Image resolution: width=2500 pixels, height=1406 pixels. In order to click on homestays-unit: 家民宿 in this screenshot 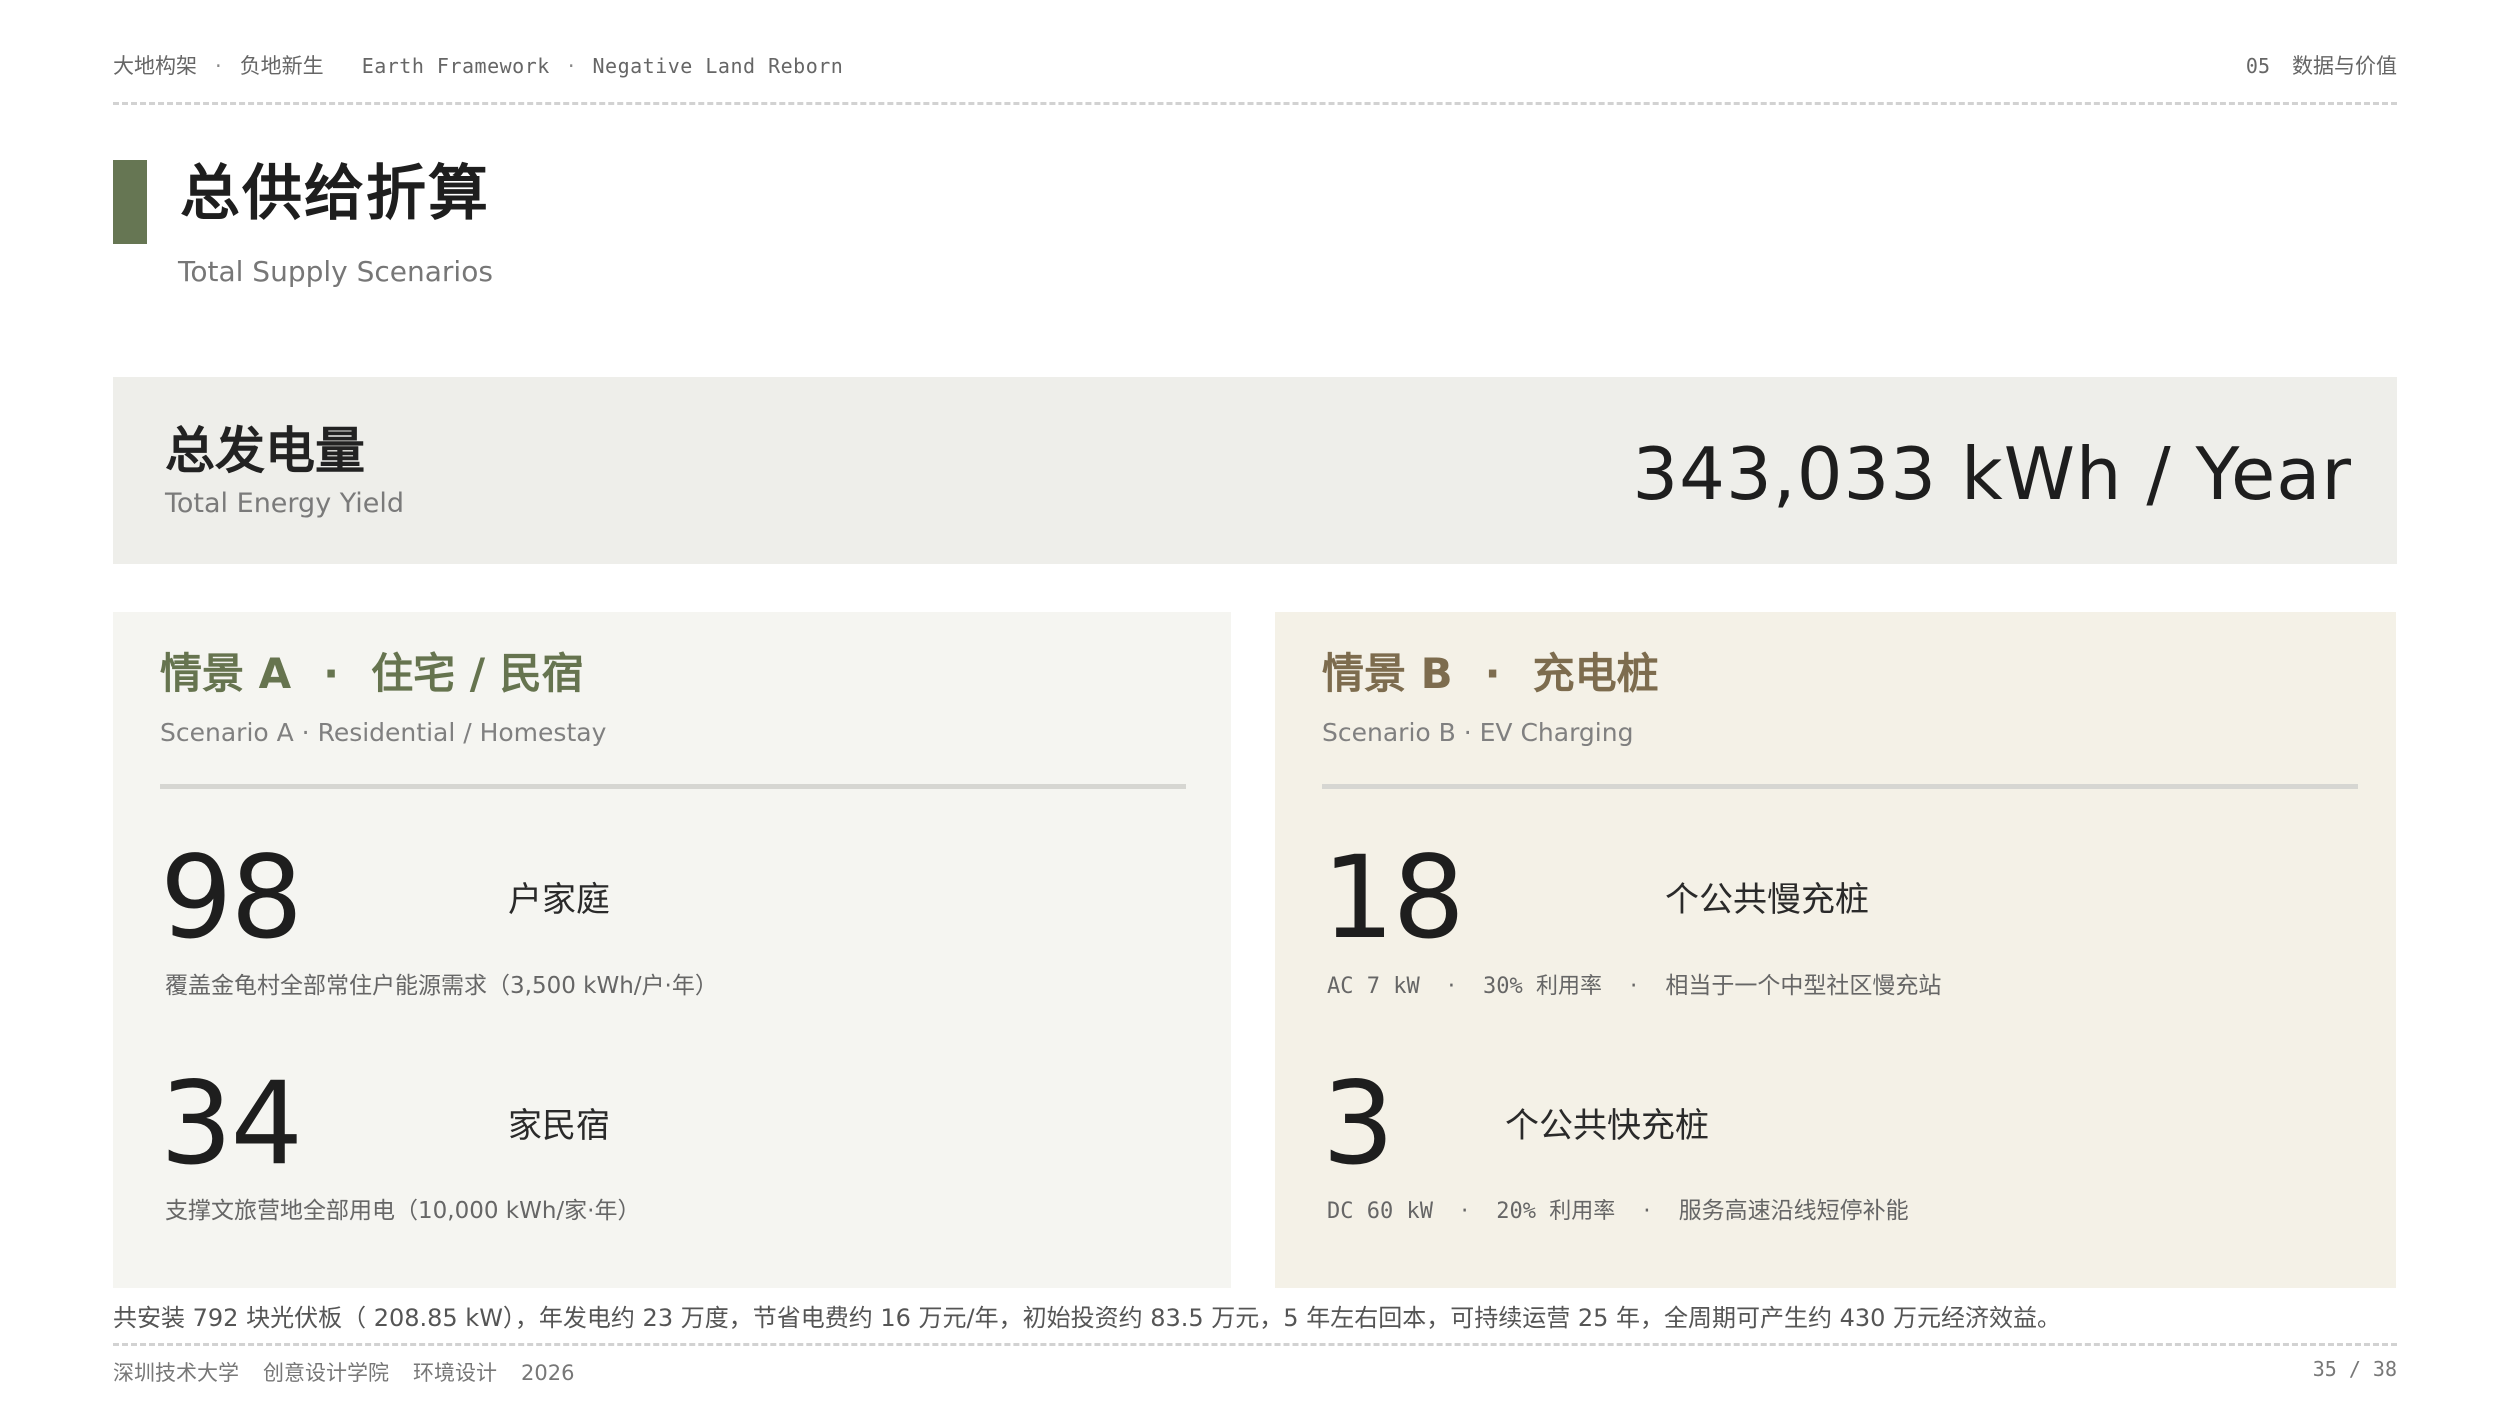, I will do `click(559, 1126)`.